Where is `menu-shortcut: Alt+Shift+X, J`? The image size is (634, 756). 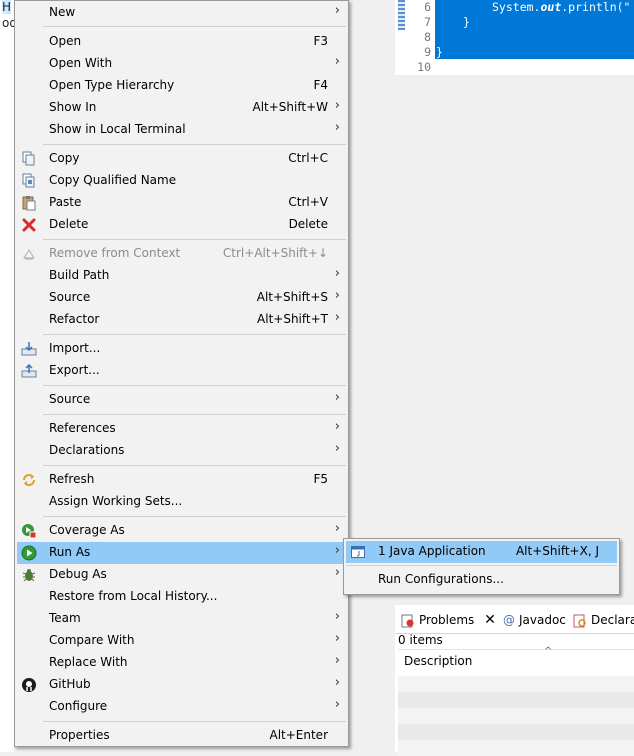 menu-shortcut: Alt+Shift+X, J is located at coordinates (557, 551).